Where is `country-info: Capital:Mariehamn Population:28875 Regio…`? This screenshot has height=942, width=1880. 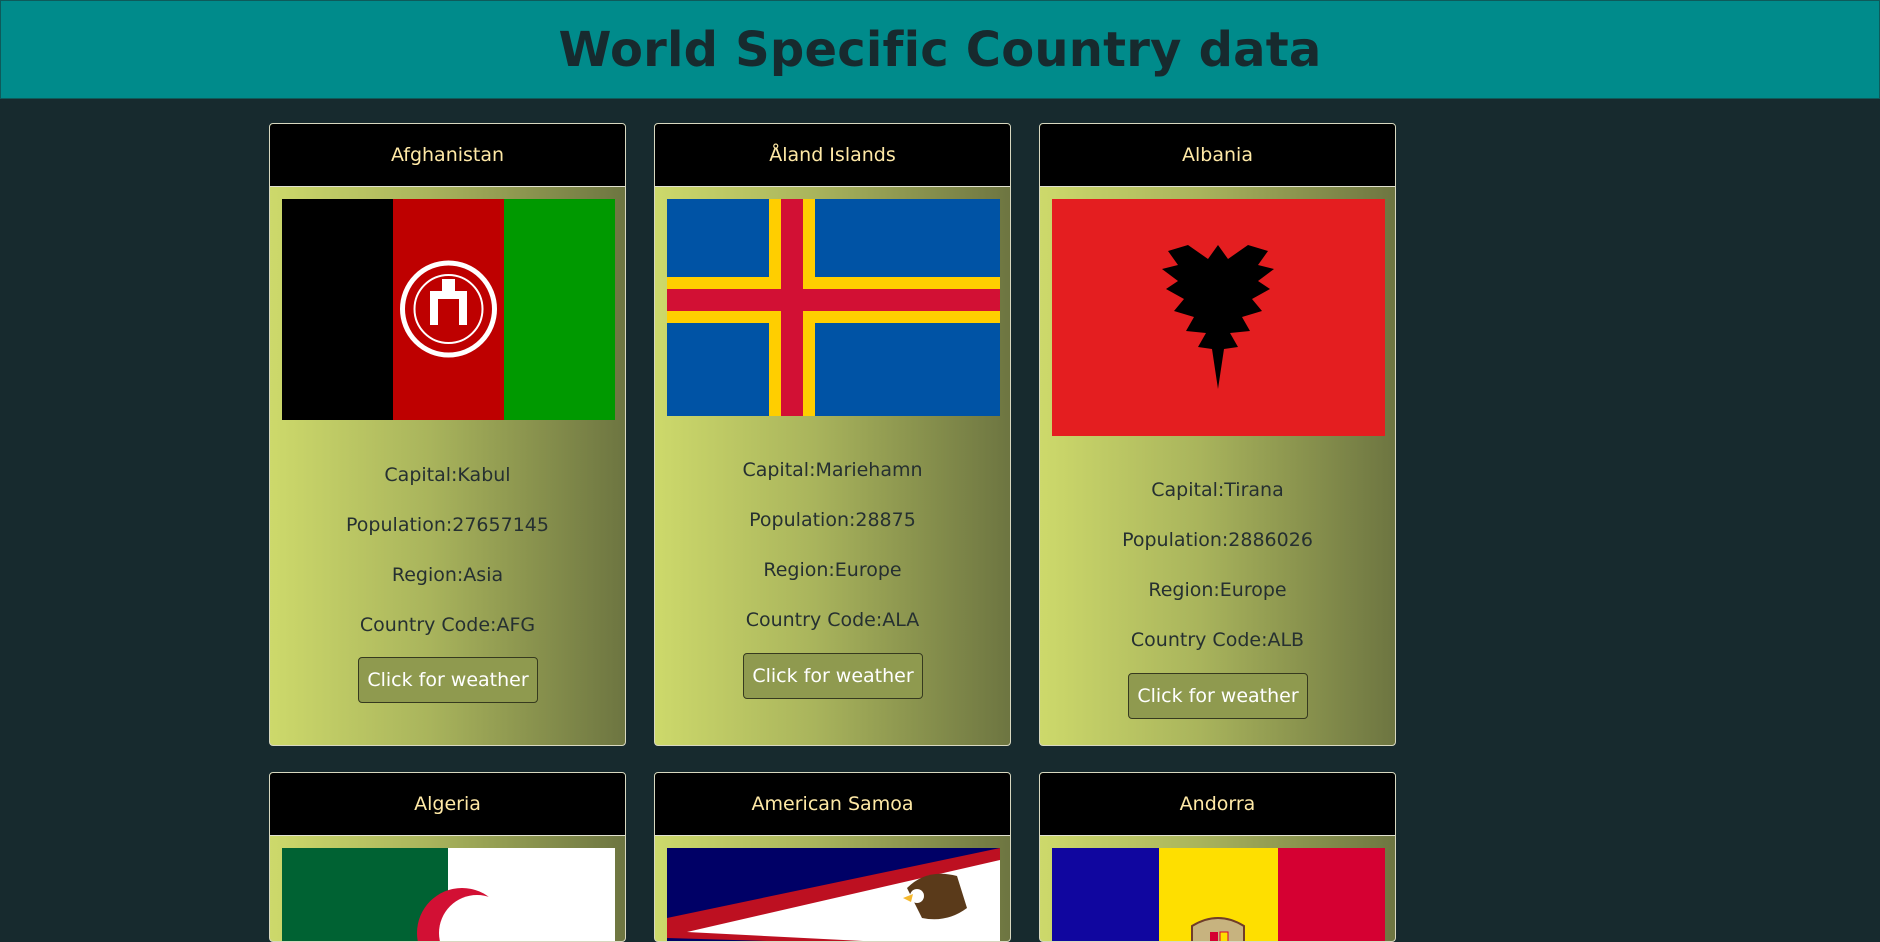 country-info: Capital:Mariehamn Population:28875 Regio… is located at coordinates (832, 545).